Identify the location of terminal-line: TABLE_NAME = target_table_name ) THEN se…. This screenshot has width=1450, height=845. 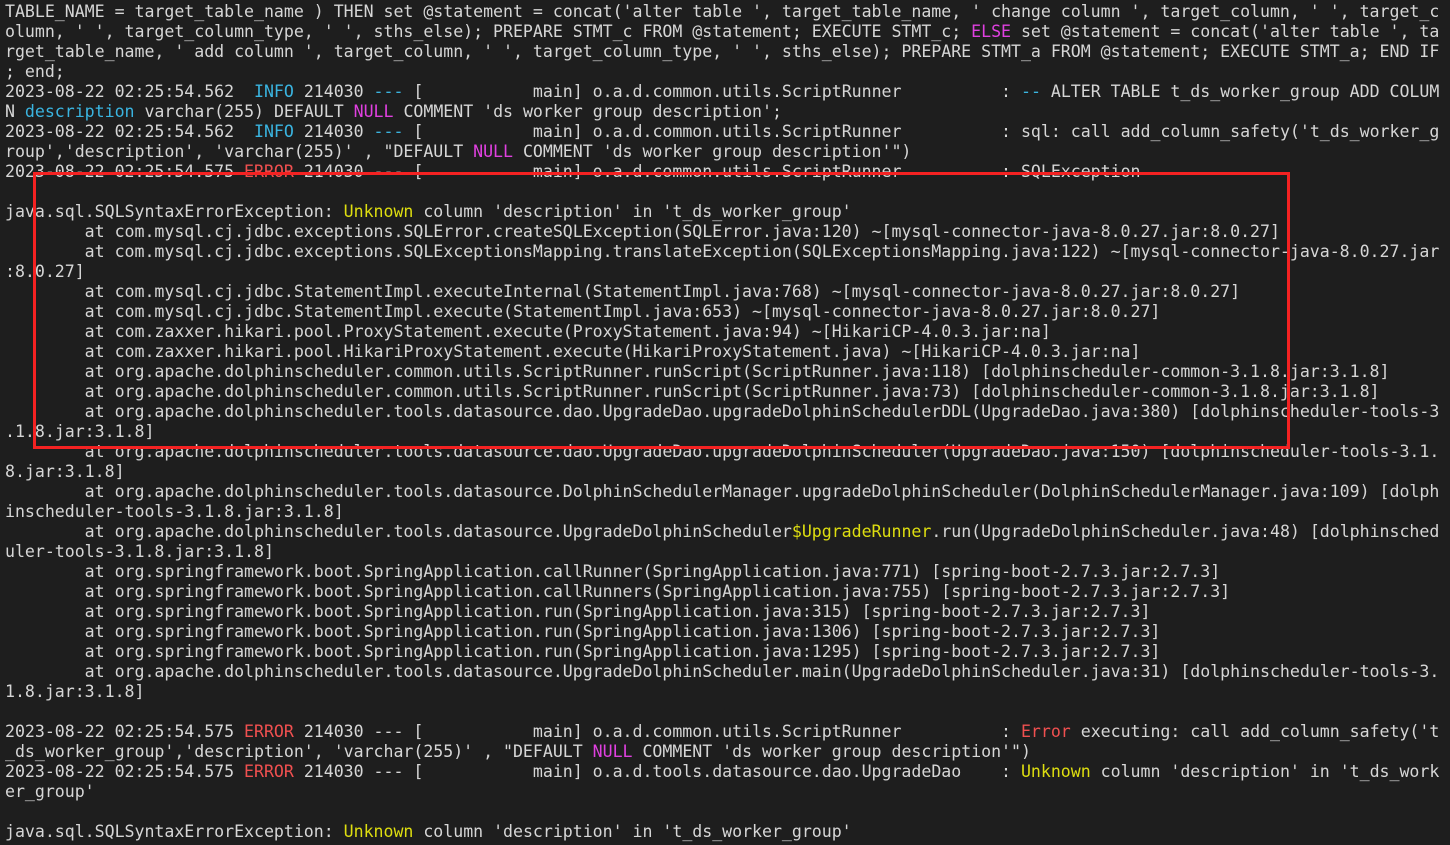
(722, 12).